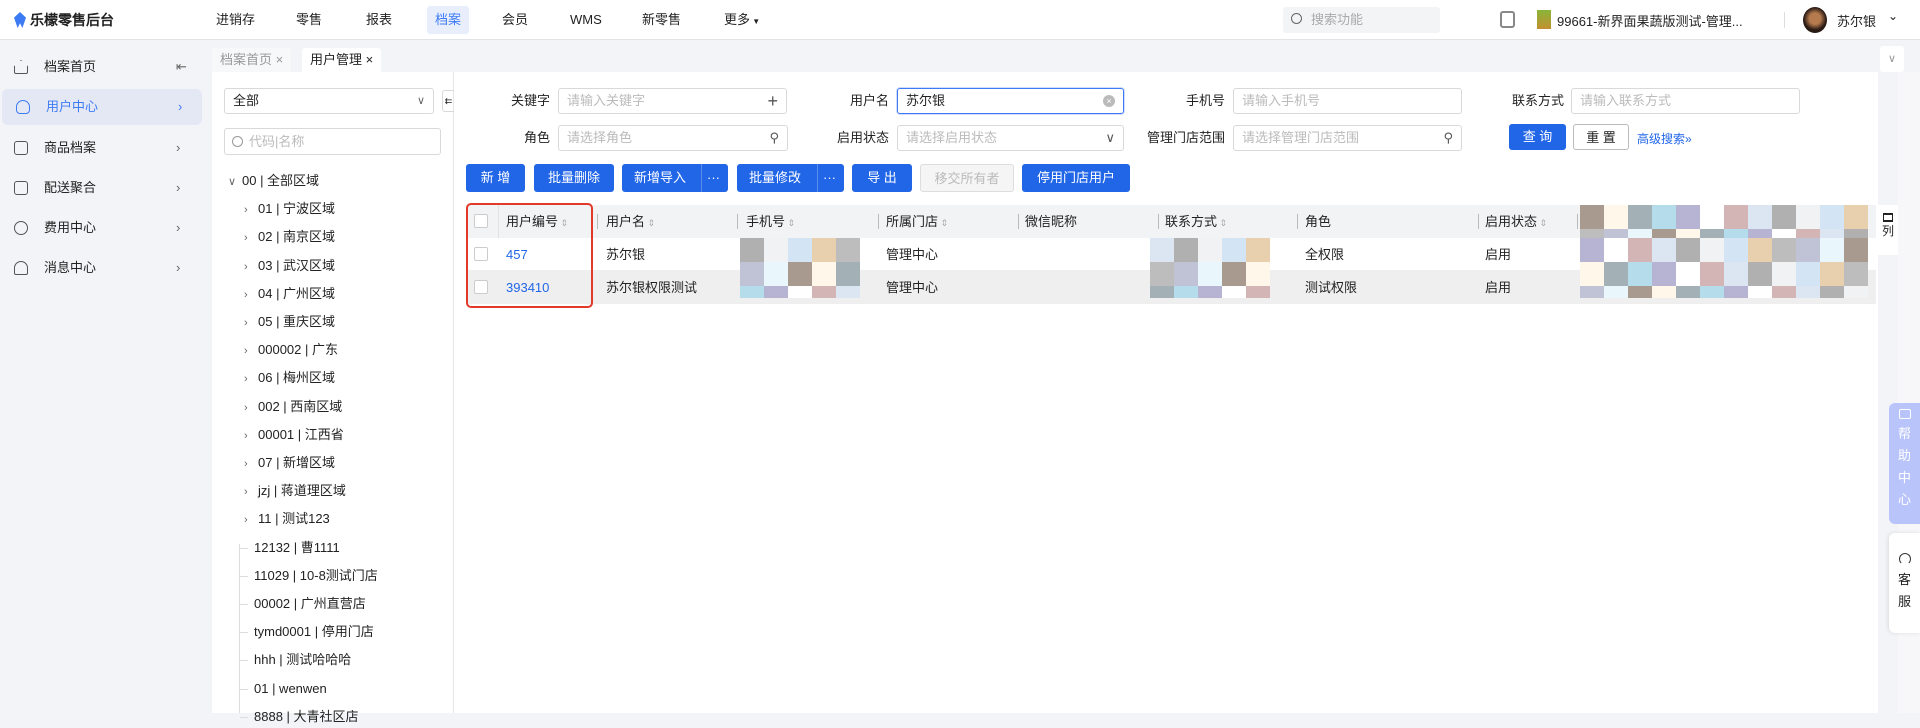  I want to click on avatar, so click(1815, 20).